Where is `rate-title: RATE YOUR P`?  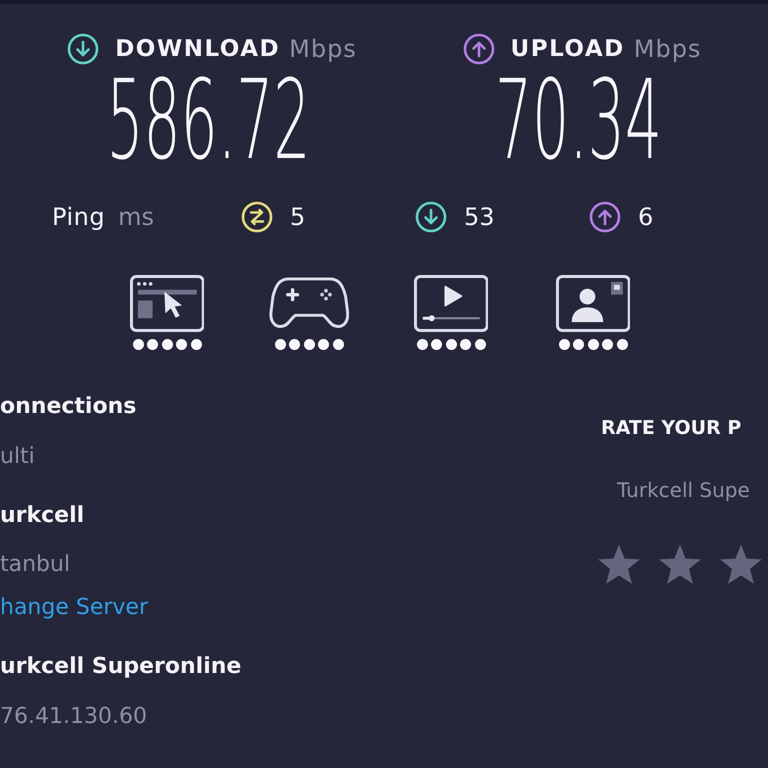
rate-title: RATE YOUR P is located at coordinates (671, 428).